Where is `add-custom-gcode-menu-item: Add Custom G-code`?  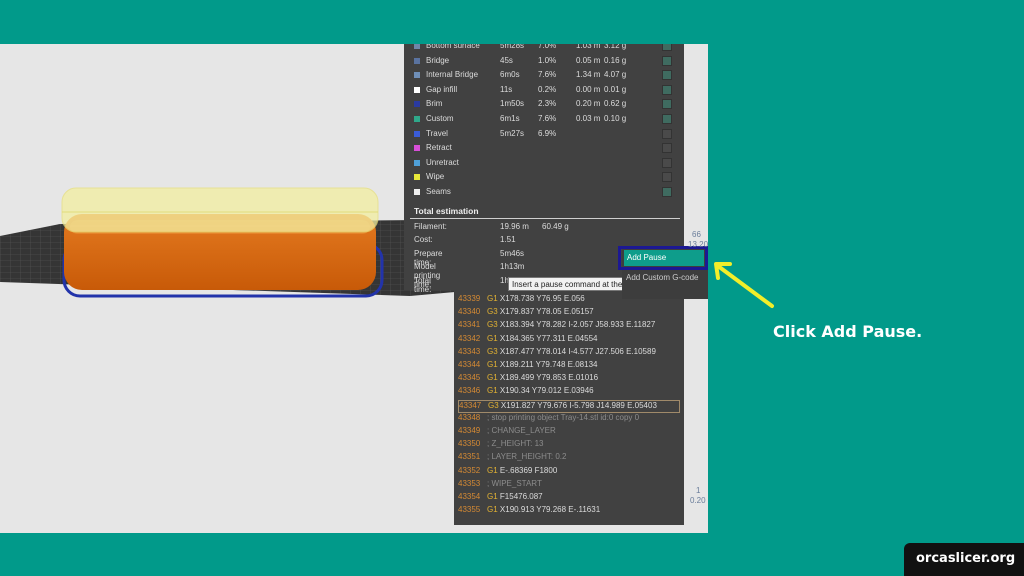 add-custom-gcode-menu-item: Add Custom G-code is located at coordinates (662, 277).